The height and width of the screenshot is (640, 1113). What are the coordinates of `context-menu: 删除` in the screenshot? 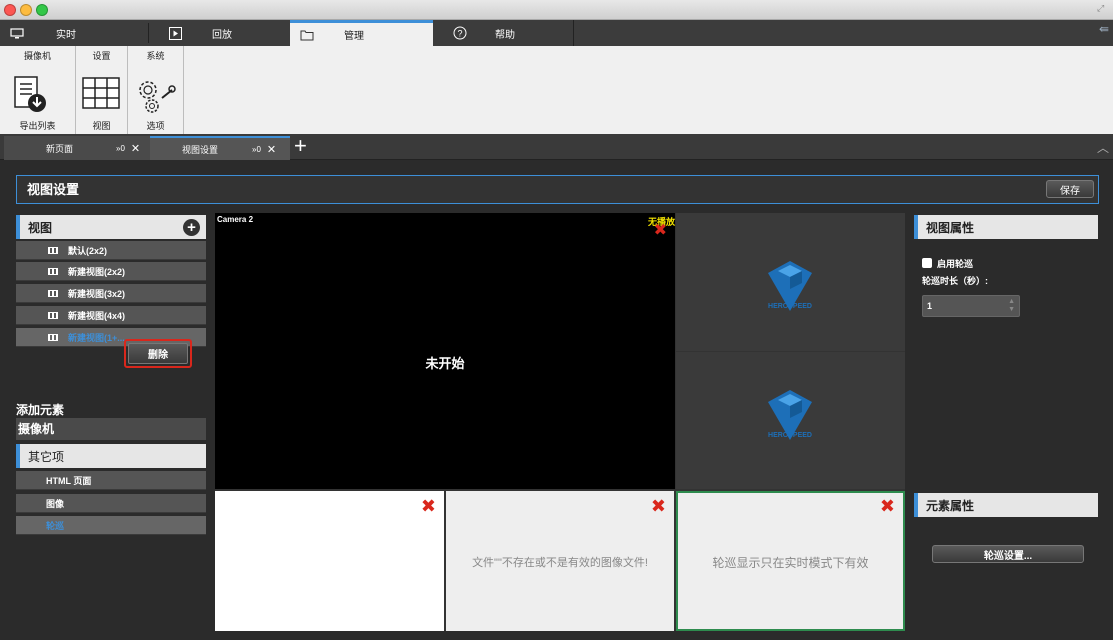 It's located at (158, 353).